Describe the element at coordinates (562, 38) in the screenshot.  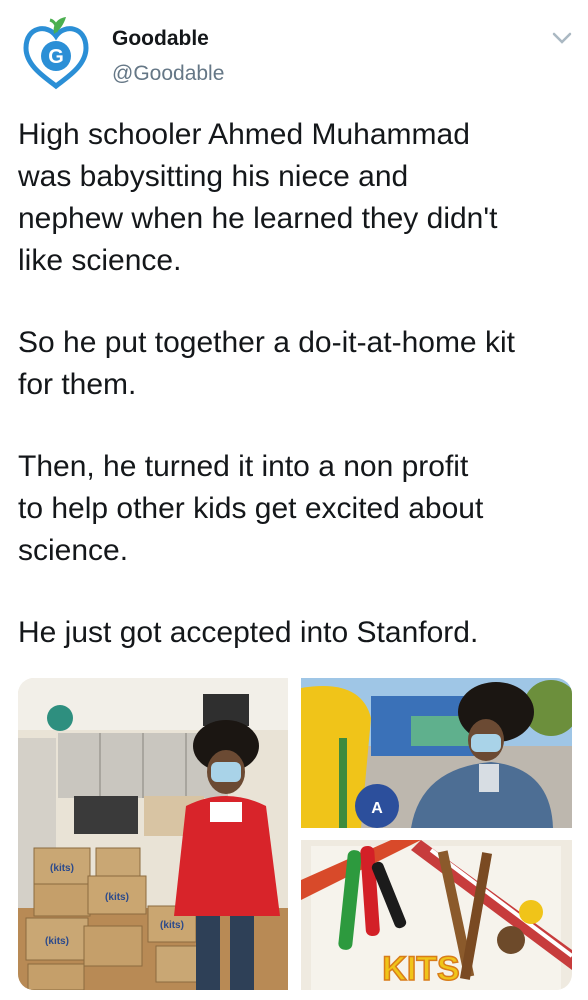
I see `chevron-down-icon` at that location.